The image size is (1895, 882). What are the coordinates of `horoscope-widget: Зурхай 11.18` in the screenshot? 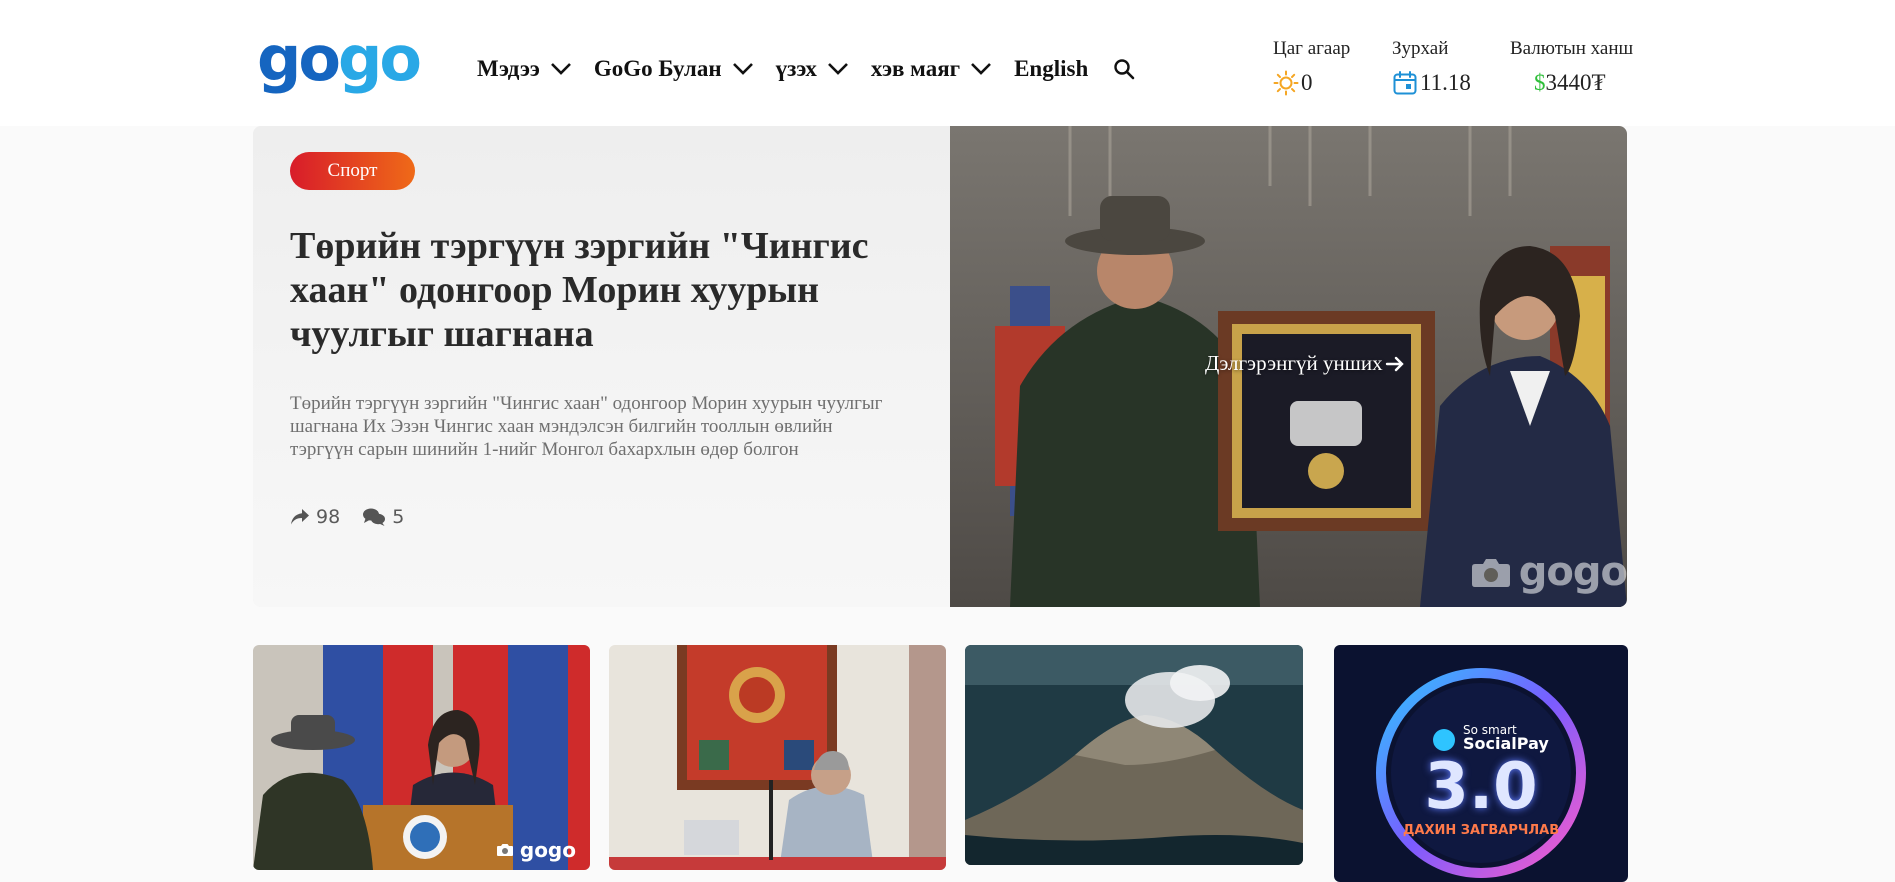 It's located at (1431, 67).